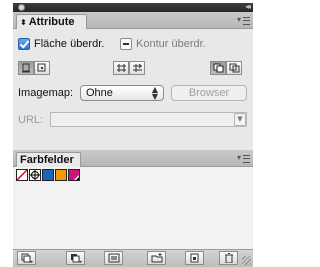 This screenshot has height=267, width=320. Describe the element at coordinates (48, 175) in the screenshot. I see `blue-swatch` at that location.